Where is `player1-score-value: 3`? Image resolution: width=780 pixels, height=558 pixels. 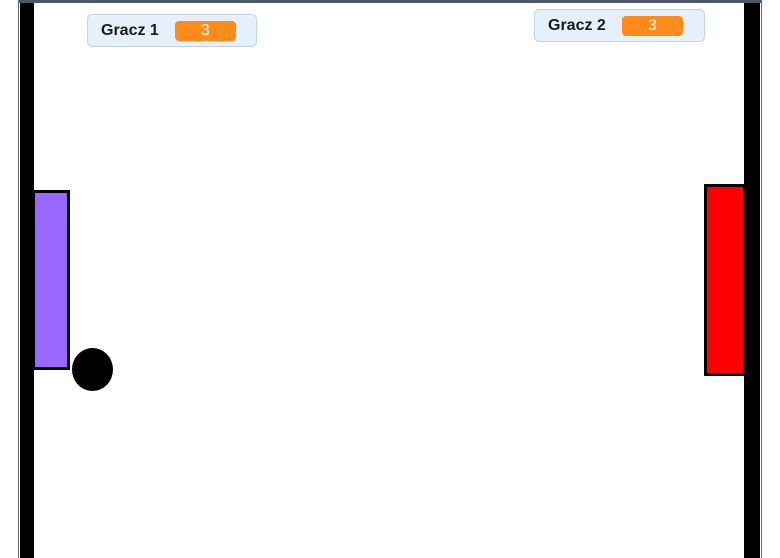 player1-score-value: 3 is located at coordinates (205, 30).